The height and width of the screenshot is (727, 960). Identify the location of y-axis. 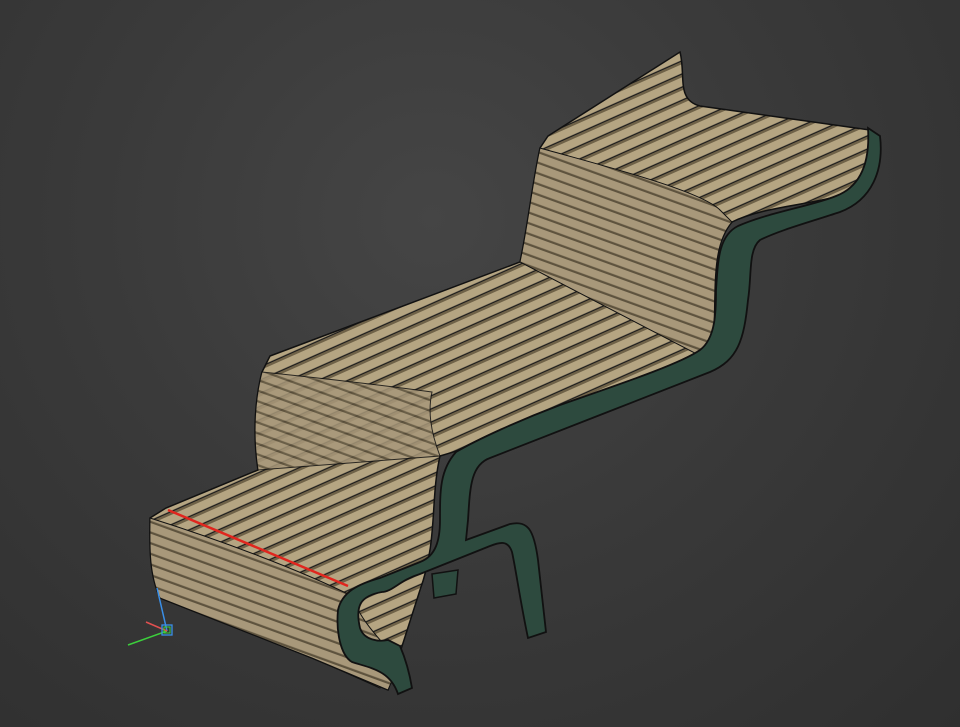
(147, 638).